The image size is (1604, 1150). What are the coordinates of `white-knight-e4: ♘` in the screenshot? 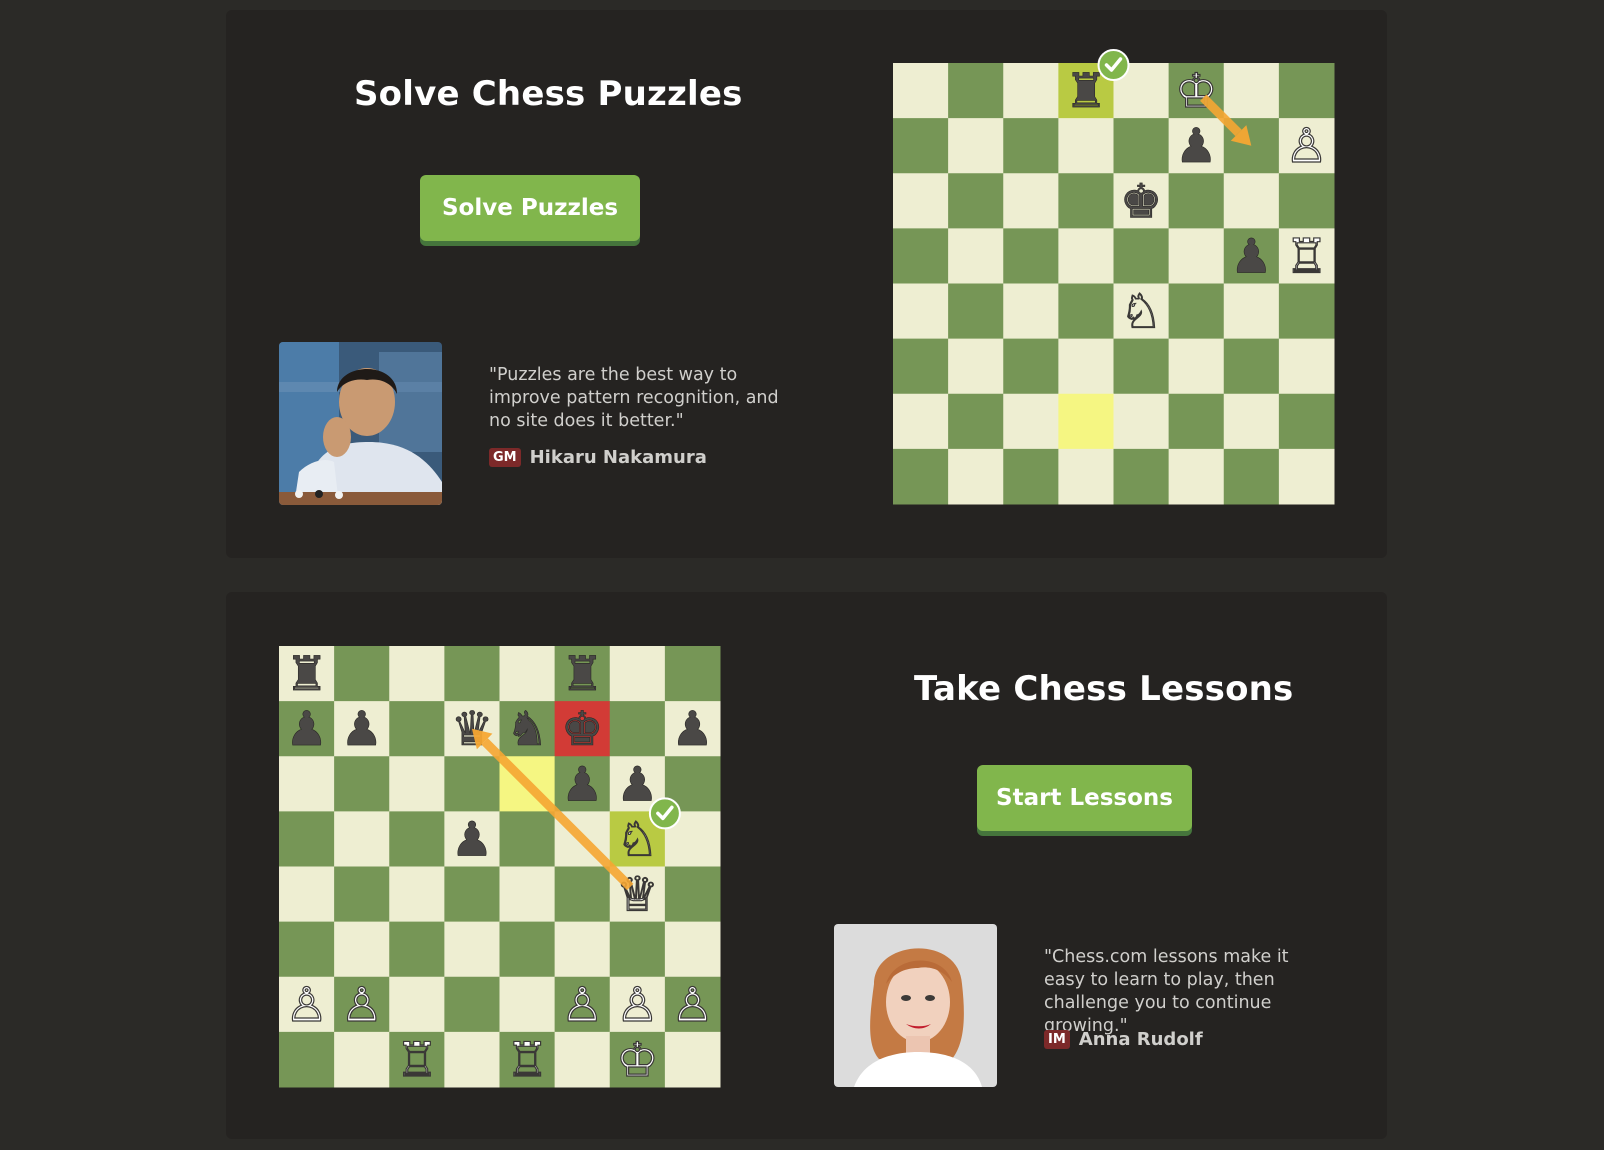 It's located at (1141, 312).